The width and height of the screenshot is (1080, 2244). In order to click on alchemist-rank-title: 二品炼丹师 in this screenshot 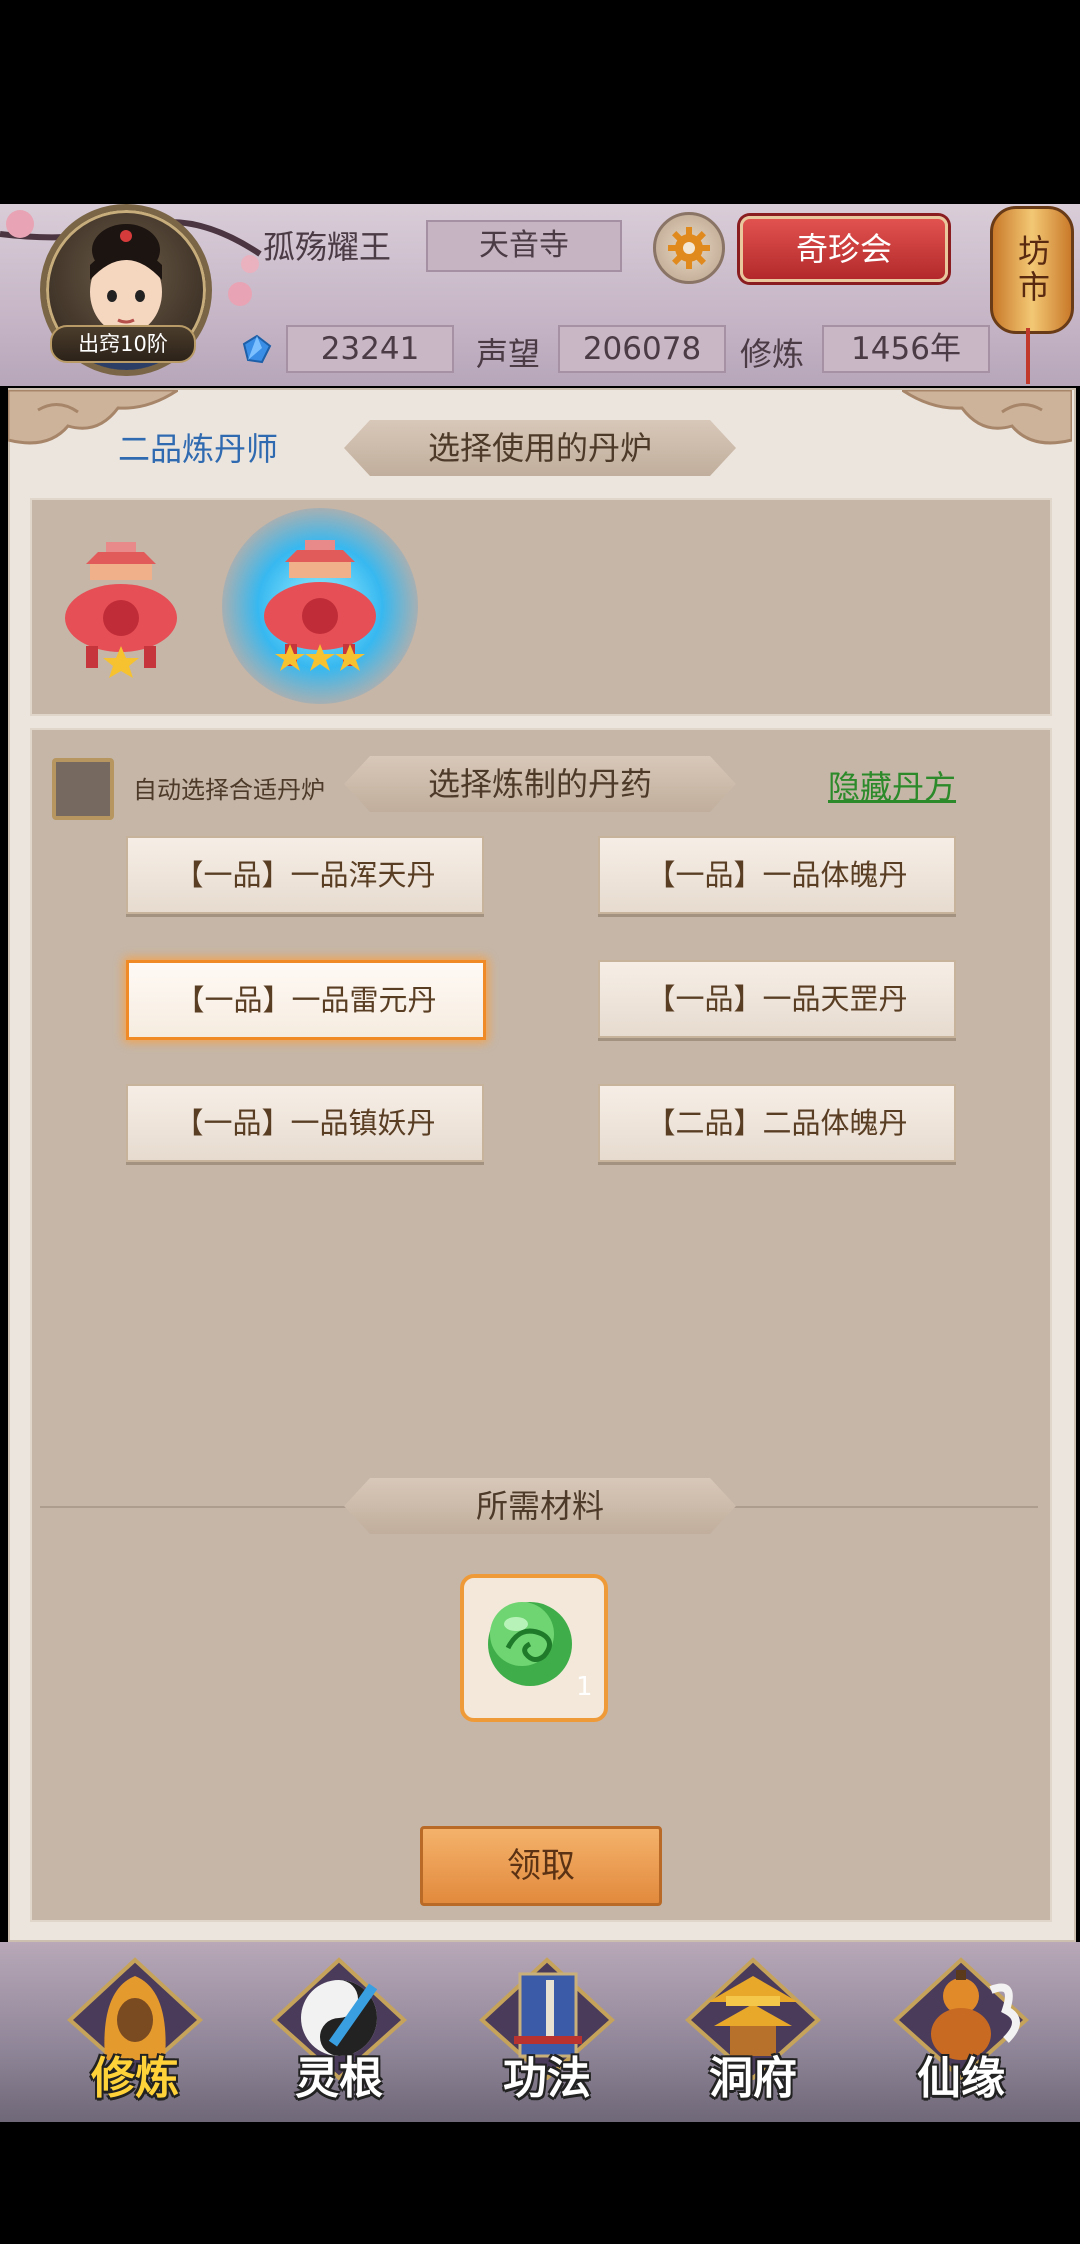, I will do `click(198, 449)`.